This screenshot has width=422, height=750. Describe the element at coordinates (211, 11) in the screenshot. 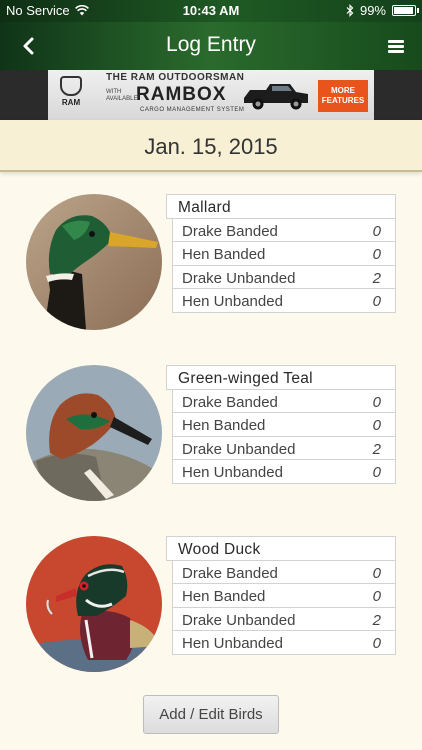

I see `status-bar: No Service 10:43 AM 99%` at that location.